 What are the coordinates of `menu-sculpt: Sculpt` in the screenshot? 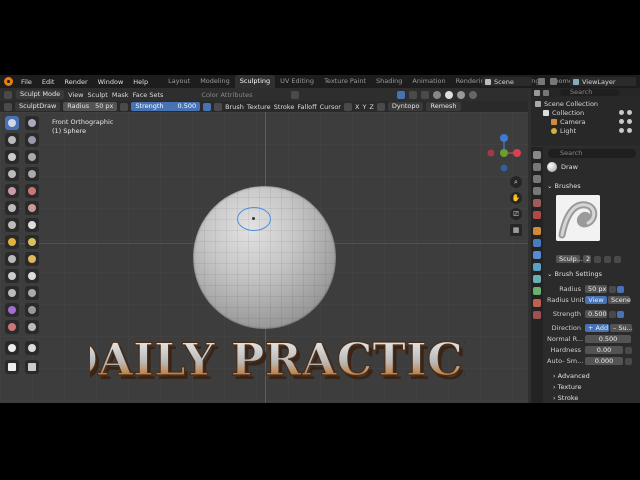 It's located at (98, 95).